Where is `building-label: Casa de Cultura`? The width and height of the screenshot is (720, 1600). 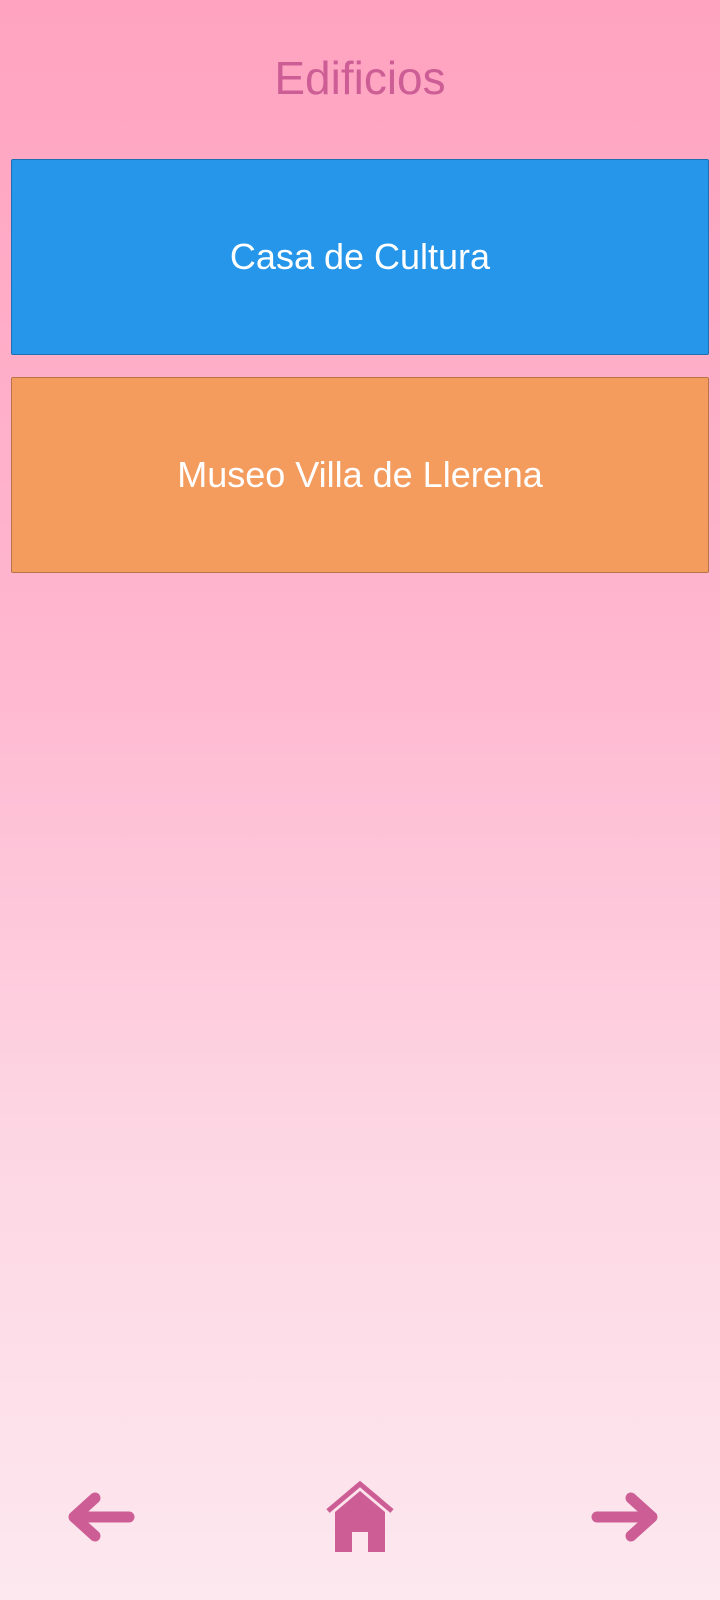
building-label: Casa de Cultura is located at coordinates (360, 256).